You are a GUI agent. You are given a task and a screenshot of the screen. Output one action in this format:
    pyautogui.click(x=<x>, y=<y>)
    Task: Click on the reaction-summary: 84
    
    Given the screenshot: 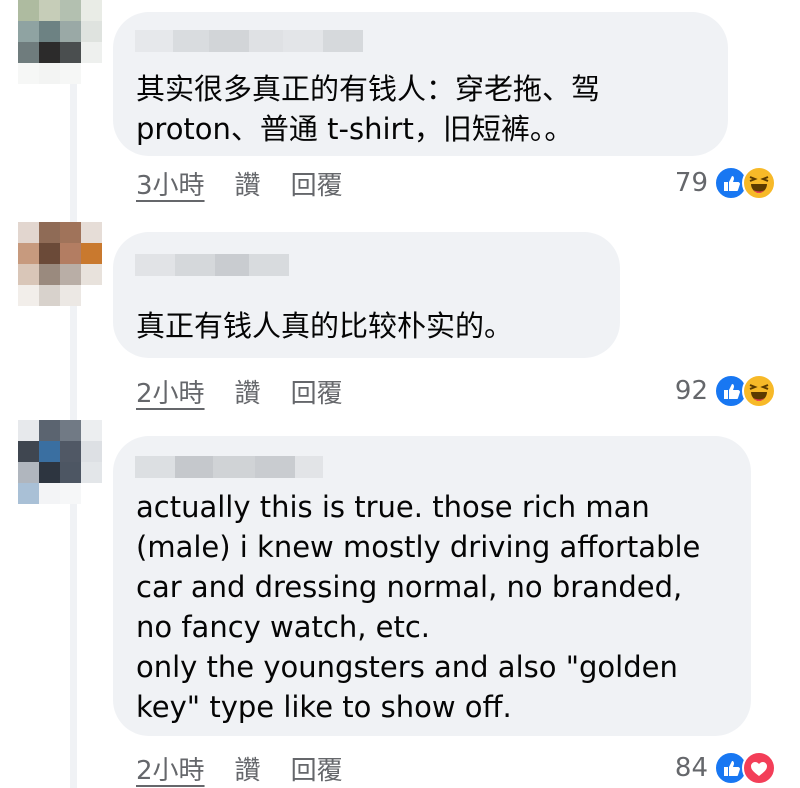 What is the action you would take?
    pyautogui.click(x=725, y=768)
    